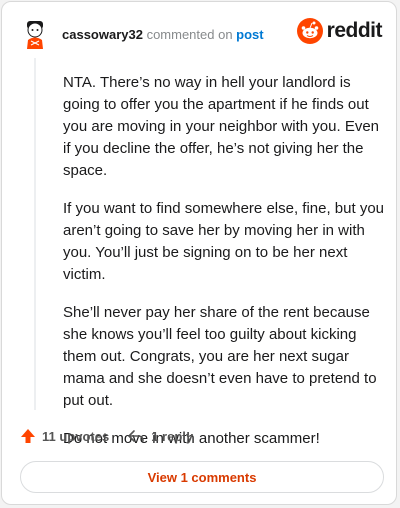 The width and height of the screenshot is (400, 508). I want to click on comment-meta: cassowary32 commented on post, so click(163, 34).